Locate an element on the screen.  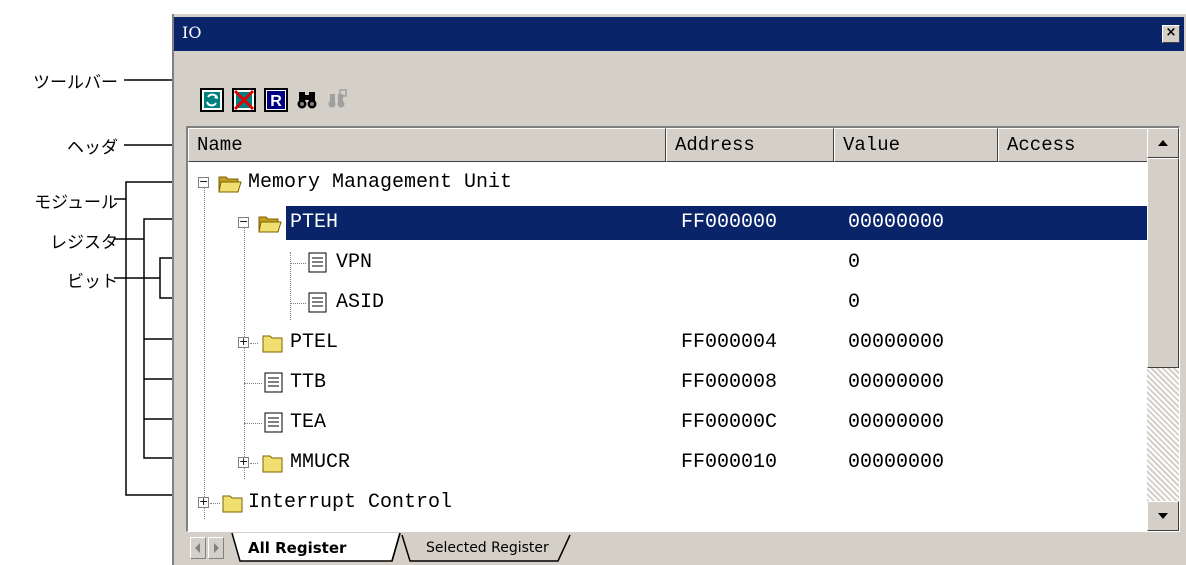
close-button: × is located at coordinates (1171, 34).